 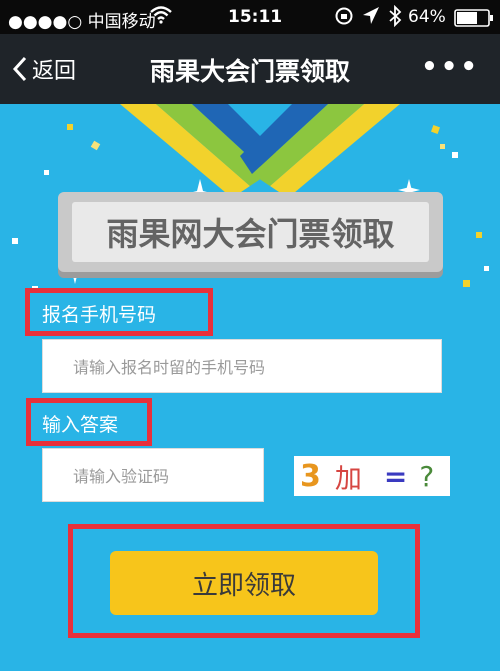 I want to click on phone-label: 报名手机号码, so click(x=99, y=315).